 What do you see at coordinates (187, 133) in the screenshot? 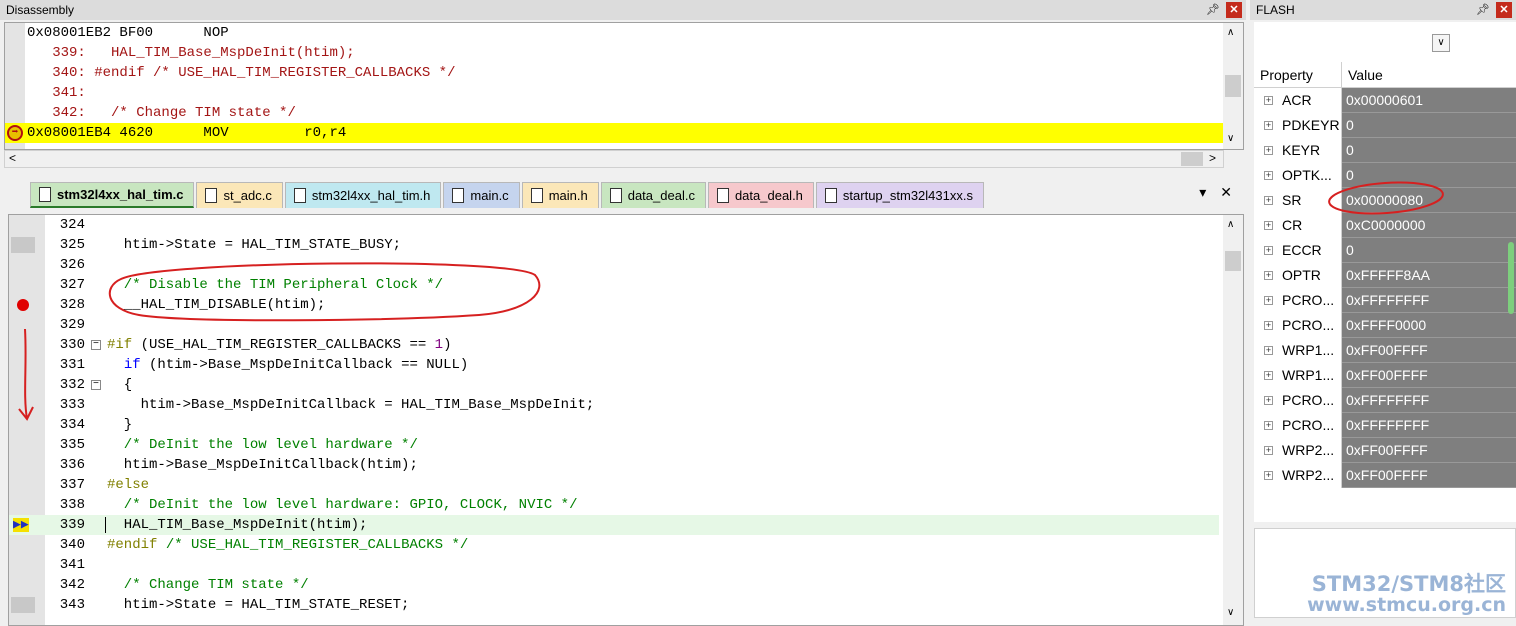
I see `disassembly-line-text: 0x08001EB4 4620 MOV r0,r4` at bounding box center [187, 133].